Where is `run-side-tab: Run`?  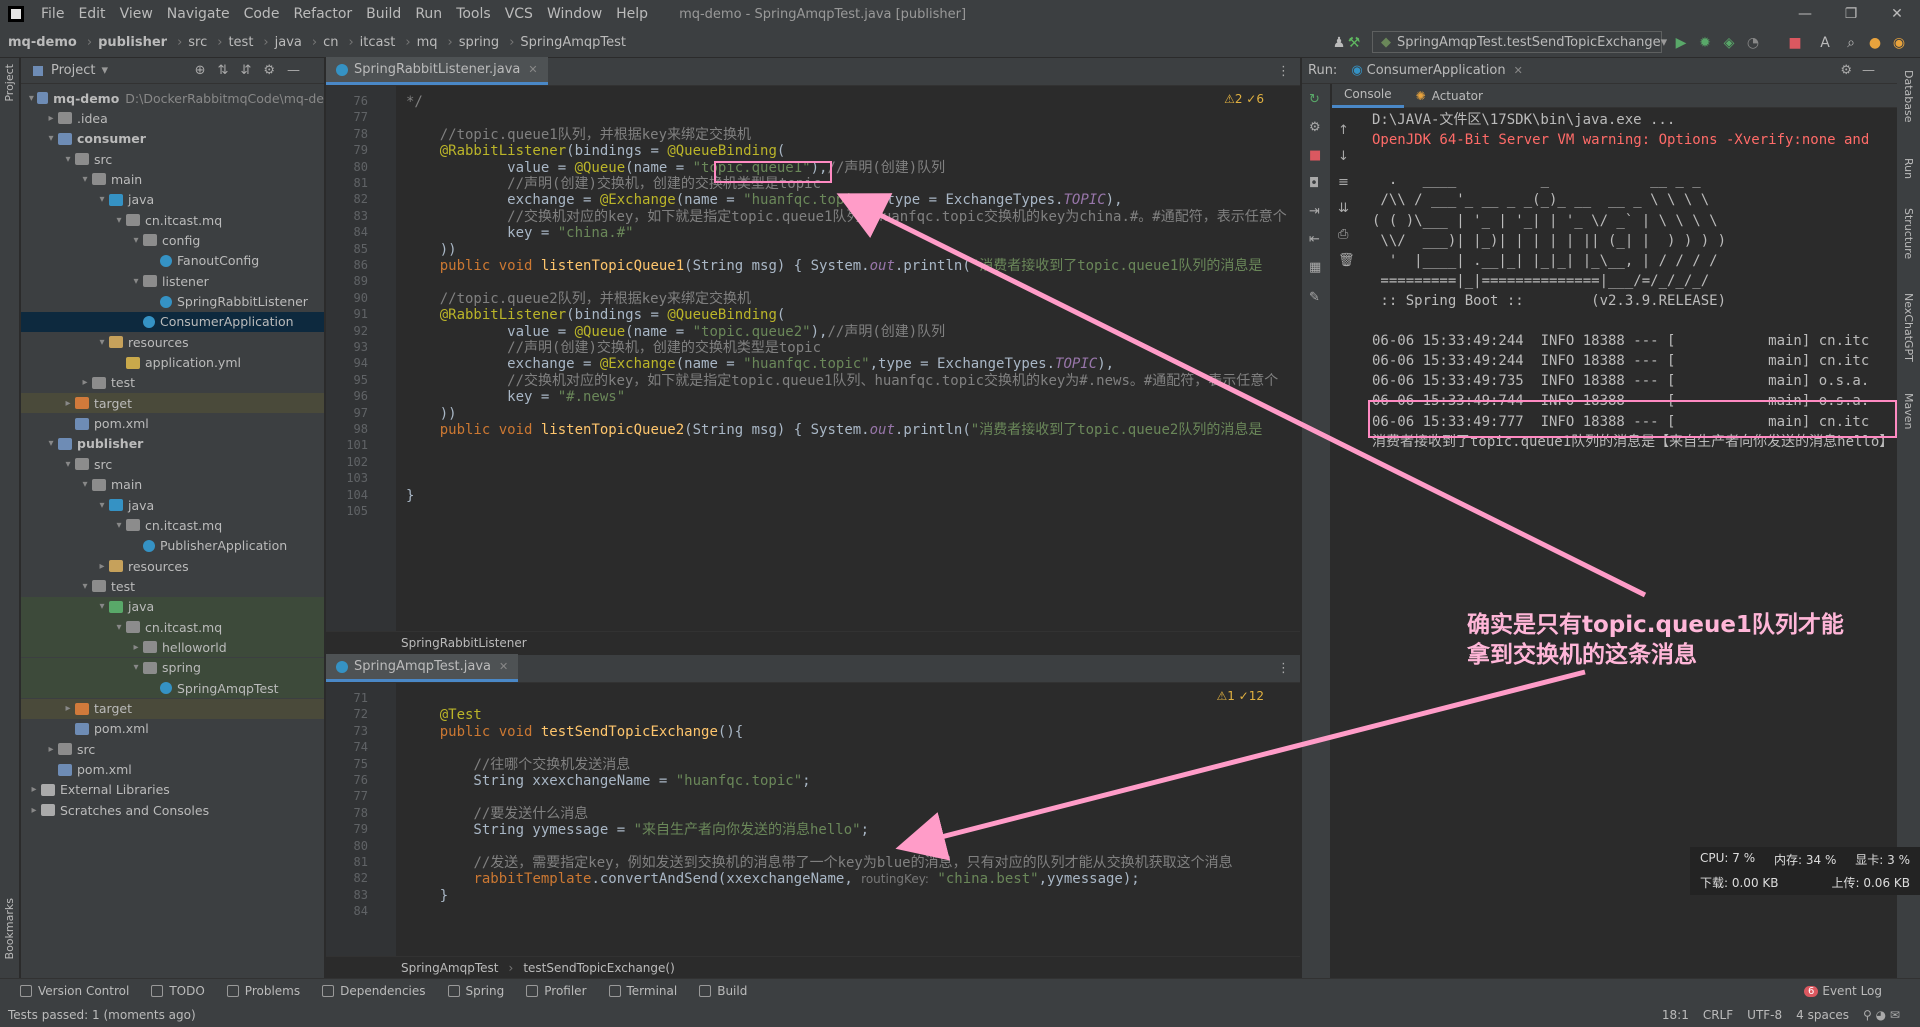
run-side-tab: Run is located at coordinates (1908, 168).